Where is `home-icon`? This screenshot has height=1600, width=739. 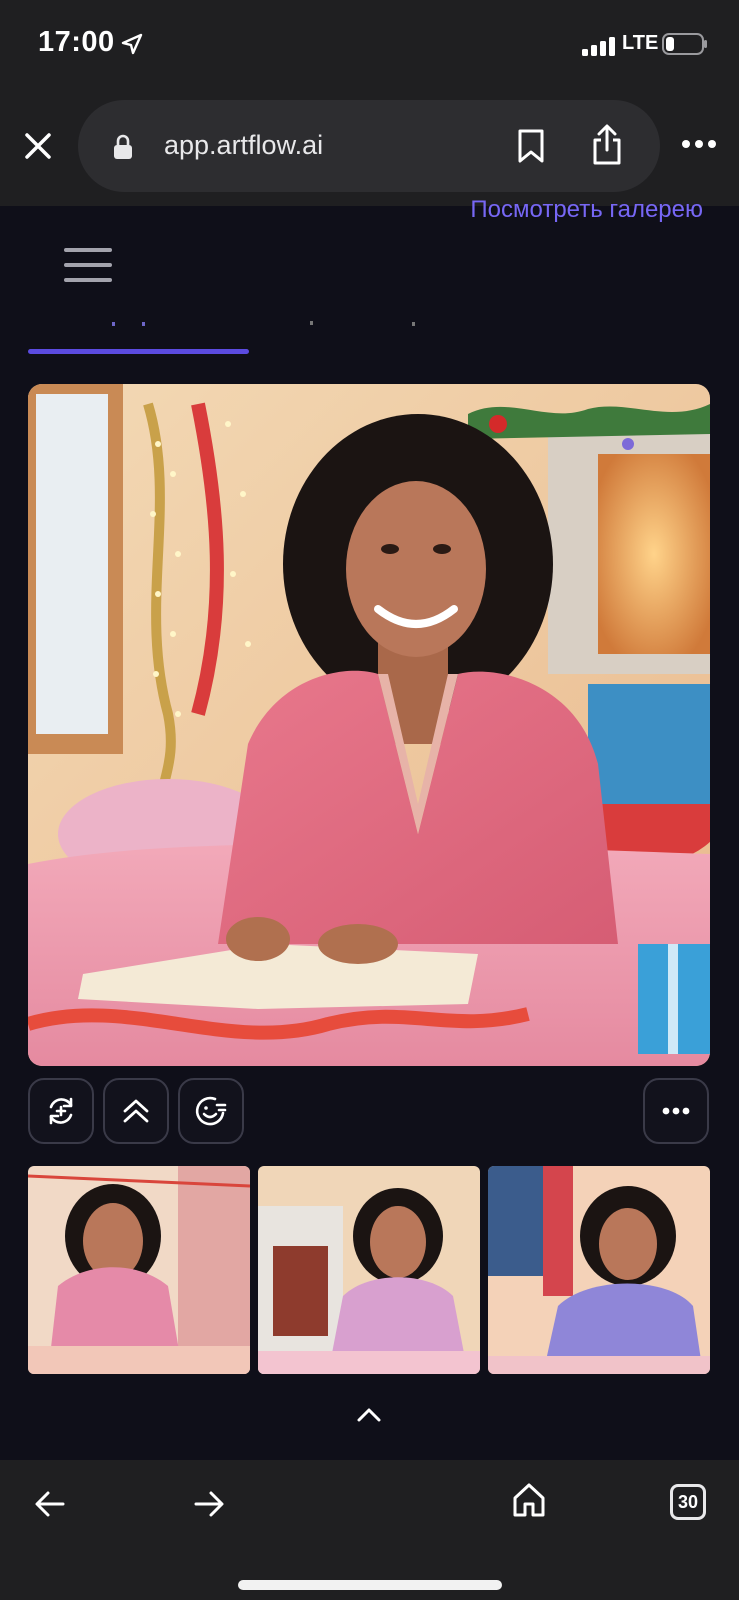 home-icon is located at coordinates (529, 1500).